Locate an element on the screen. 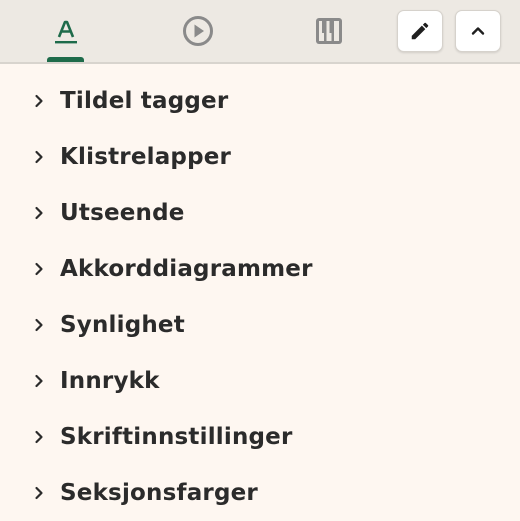 The image size is (520, 521). section-item-seksjonsfarger: Seksjonsfarger is located at coordinates (260, 493).